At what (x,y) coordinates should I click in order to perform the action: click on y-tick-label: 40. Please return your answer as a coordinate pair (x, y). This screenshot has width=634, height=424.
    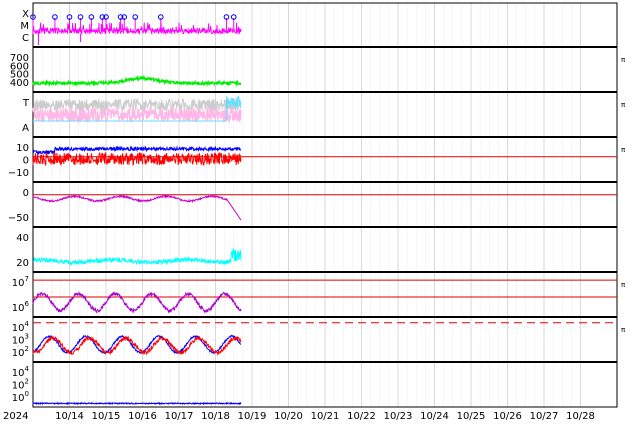
    Looking at the image, I should click on (22, 238).